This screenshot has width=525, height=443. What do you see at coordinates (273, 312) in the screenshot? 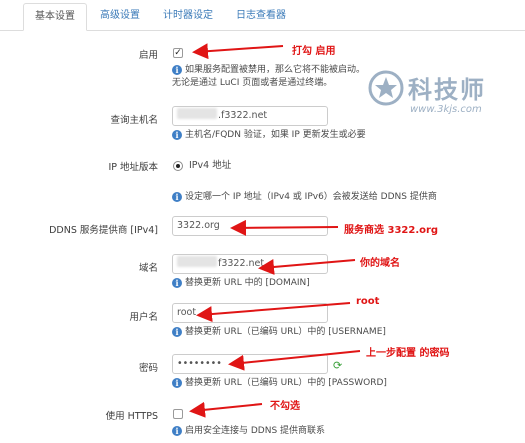
I see `arrow-username` at bounding box center [273, 312].